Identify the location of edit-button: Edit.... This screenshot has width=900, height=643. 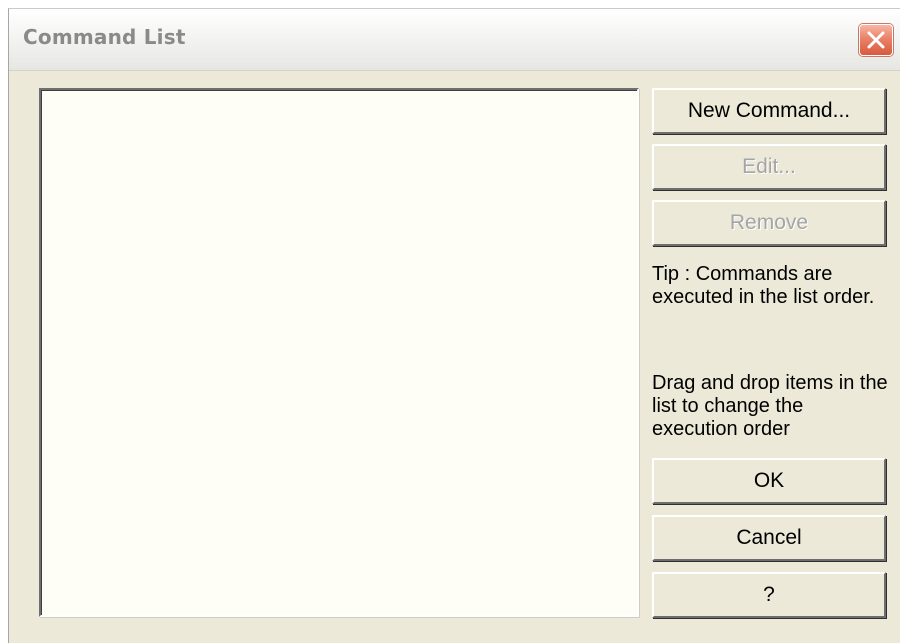
(769, 167).